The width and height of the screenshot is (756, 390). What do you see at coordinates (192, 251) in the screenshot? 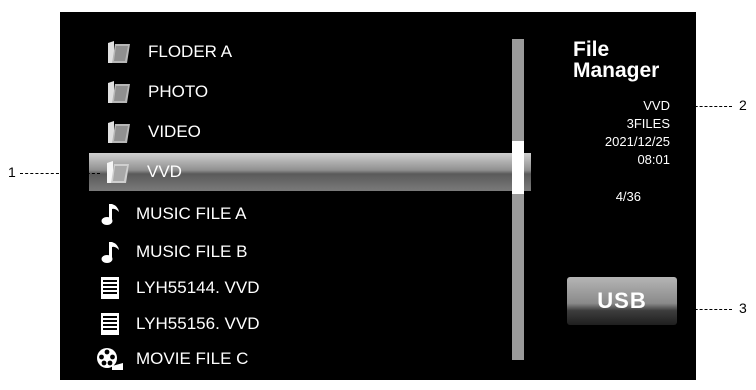
I see `item-label: MUSIC FILE B` at bounding box center [192, 251].